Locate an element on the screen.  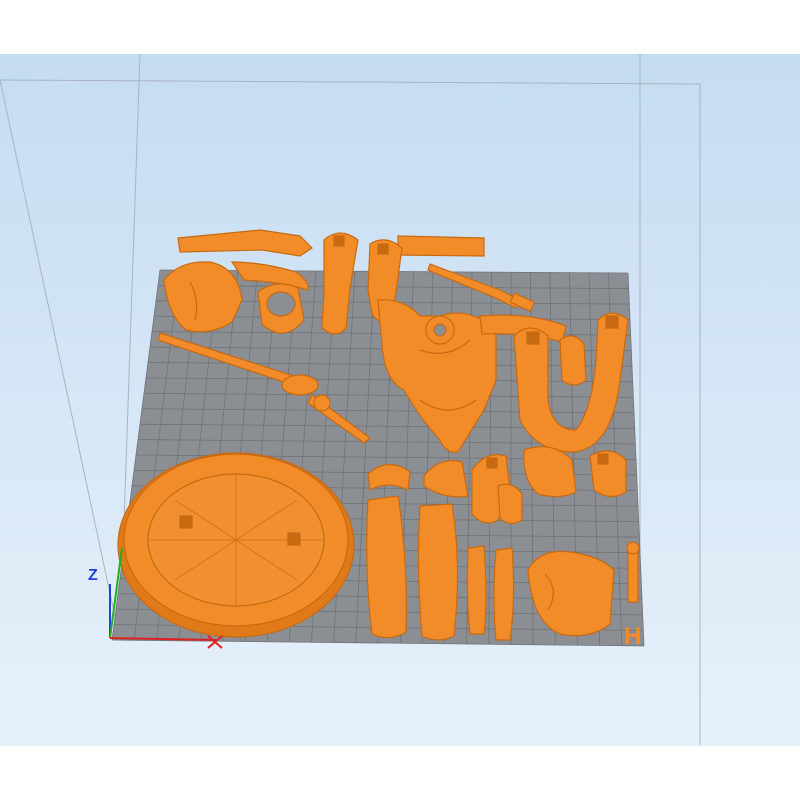
belt-strap-right is located at coordinates (441, 246).